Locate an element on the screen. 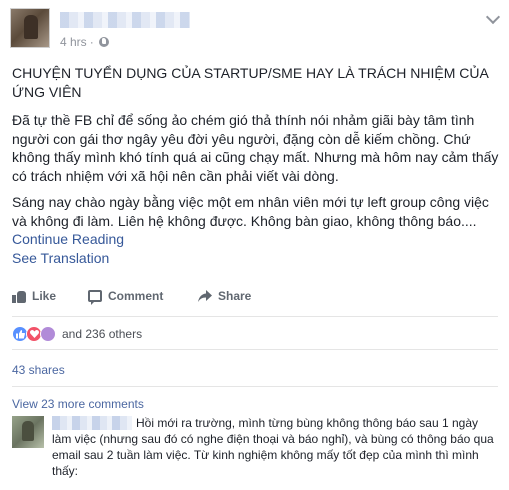 The image size is (509, 490). post-meta: 4 hrs · is located at coordinates (84, 42).